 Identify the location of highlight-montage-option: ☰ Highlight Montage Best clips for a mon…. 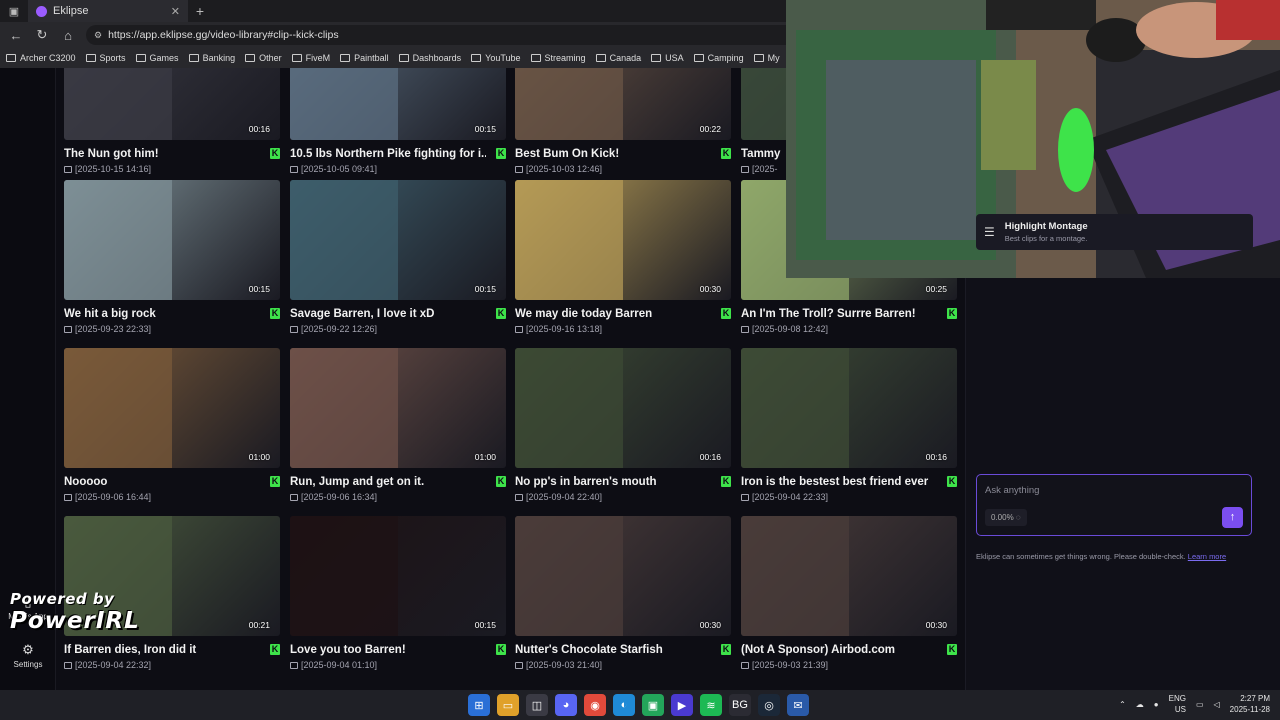
(1114, 232).